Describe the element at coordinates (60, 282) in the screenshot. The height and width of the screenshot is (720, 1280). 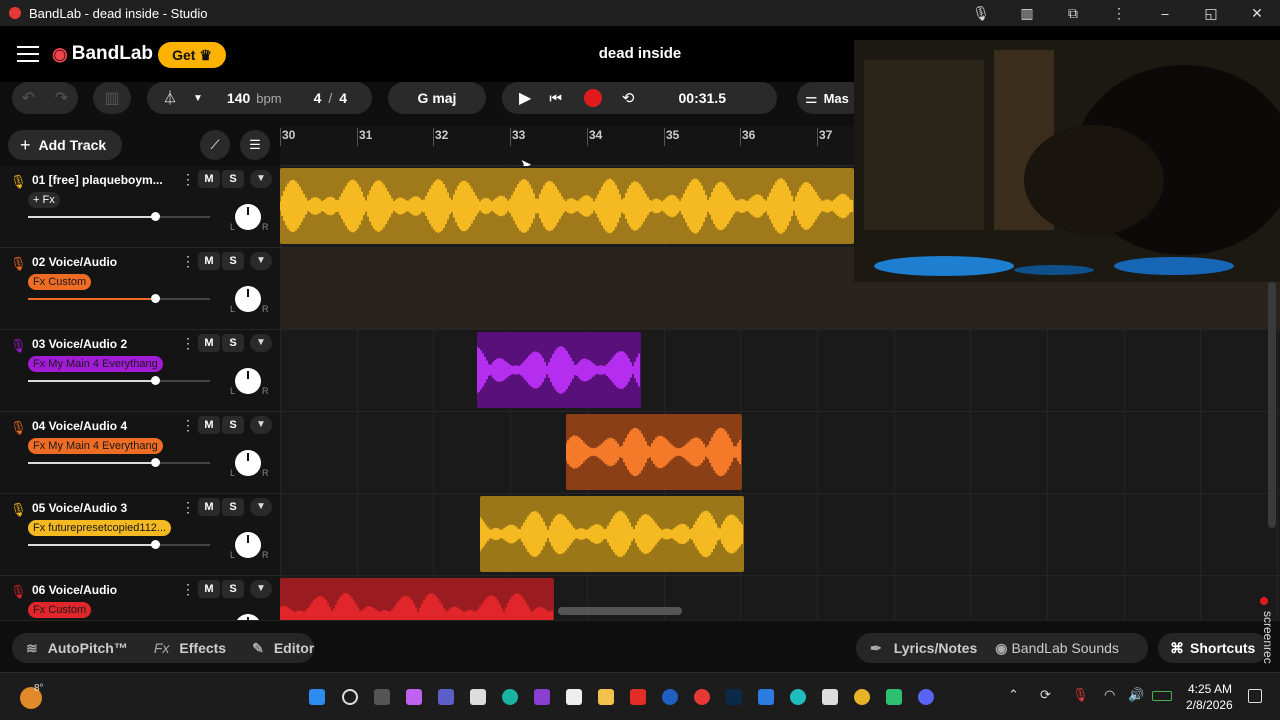
I see `fx-preset-tag: Fx Custom` at that location.